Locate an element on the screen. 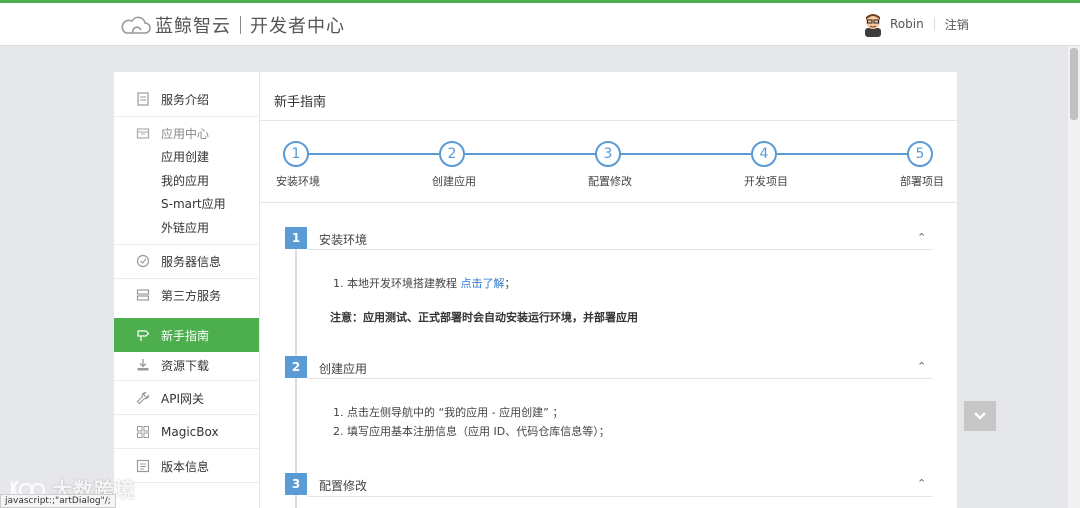 This screenshot has height=508, width=1080. sidebar-item-label: 版本信息 is located at coordinates (185, 466).